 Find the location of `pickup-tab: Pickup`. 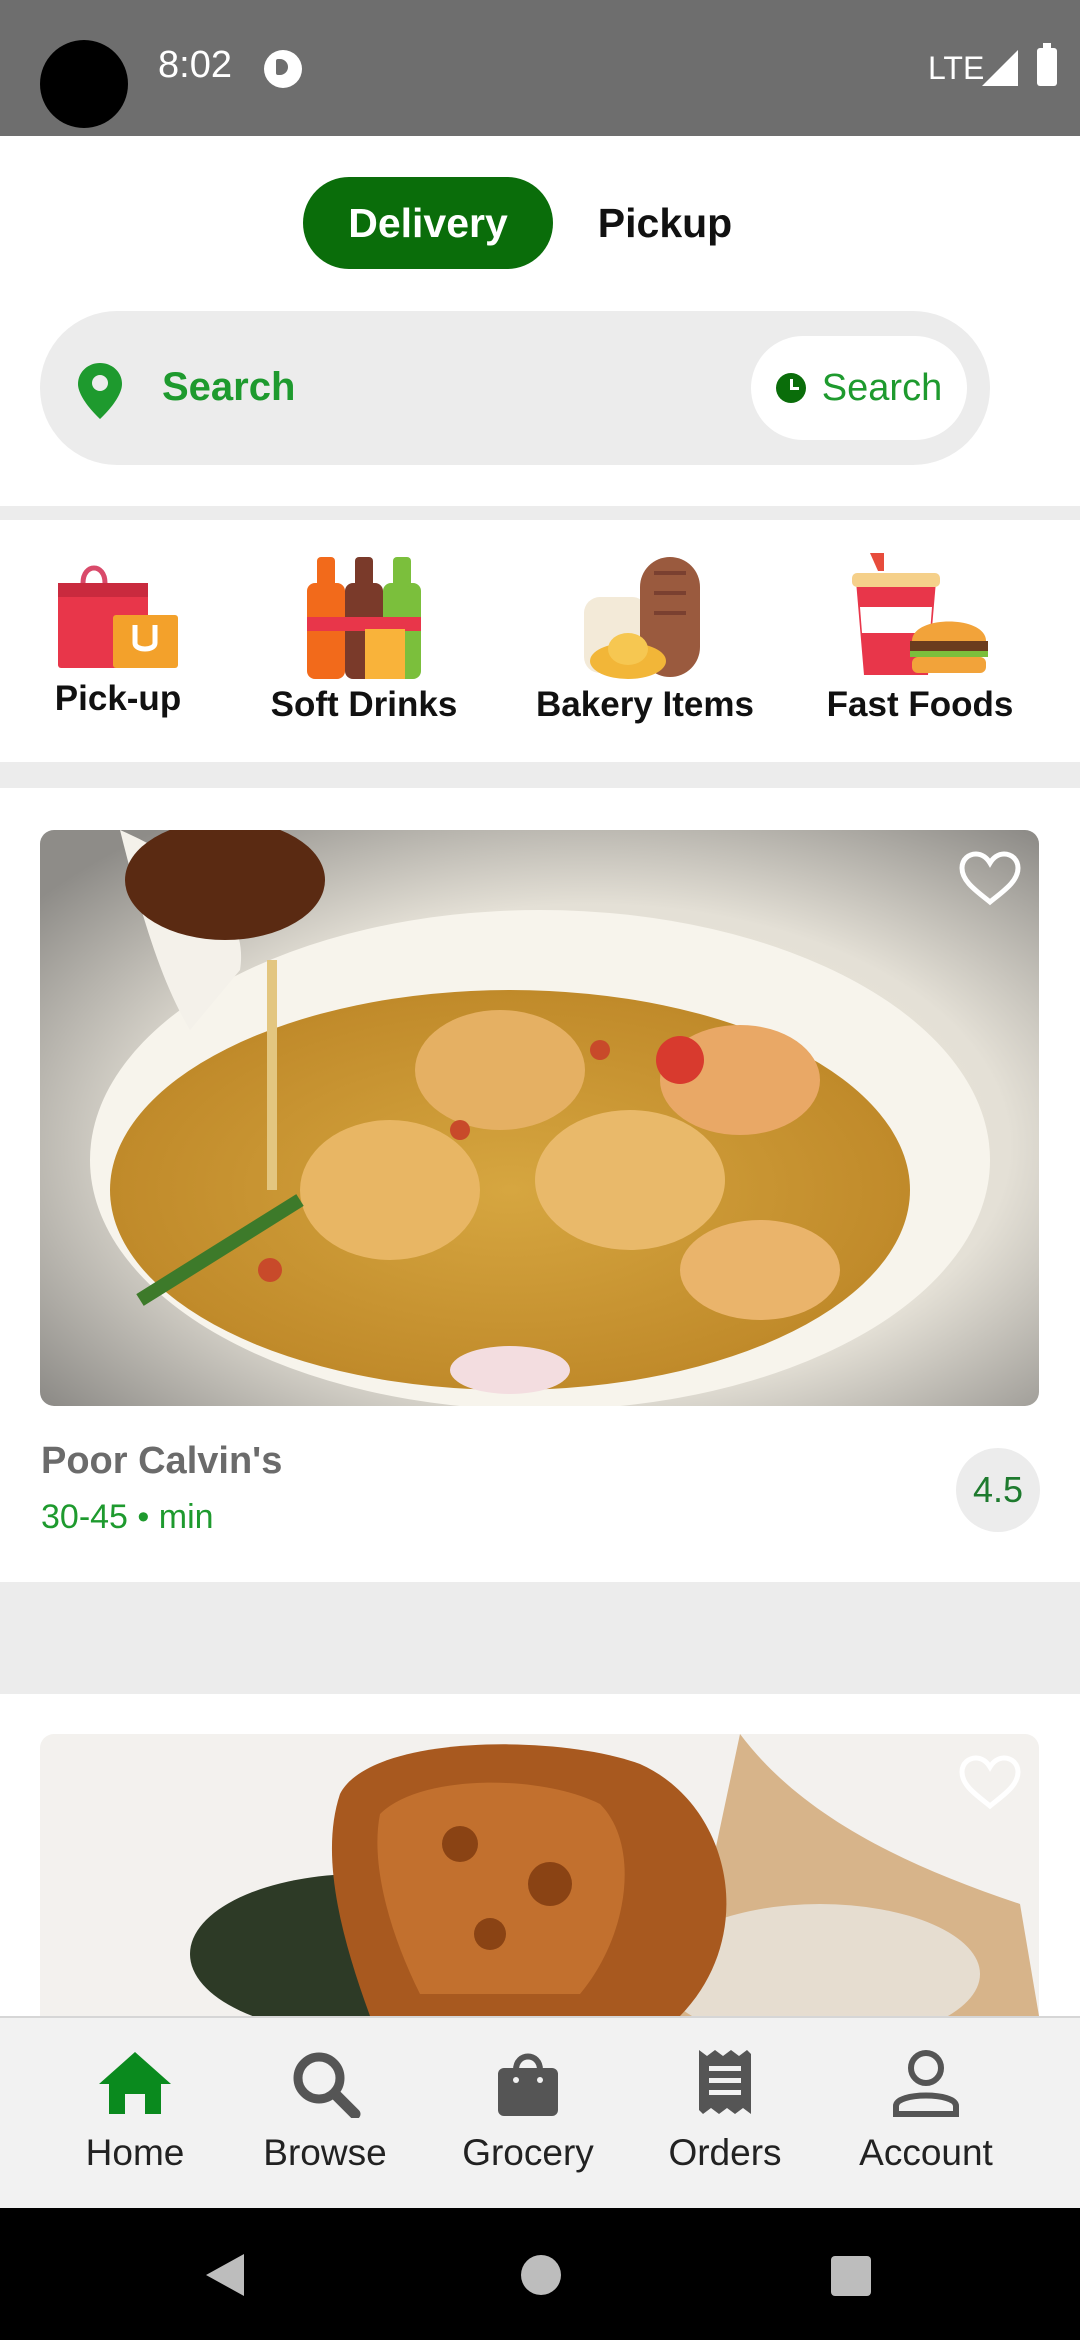

pickup-tab: Pickup is located at coordinates (665, 223).